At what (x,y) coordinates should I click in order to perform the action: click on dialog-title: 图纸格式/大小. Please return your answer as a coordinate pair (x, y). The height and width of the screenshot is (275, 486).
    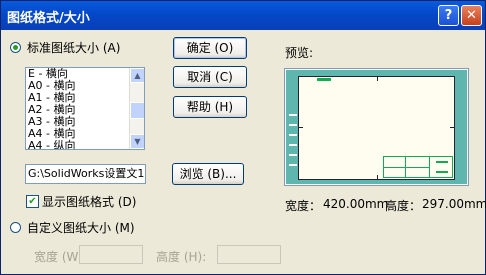
    Looking at the image, I should click on (48, 18).